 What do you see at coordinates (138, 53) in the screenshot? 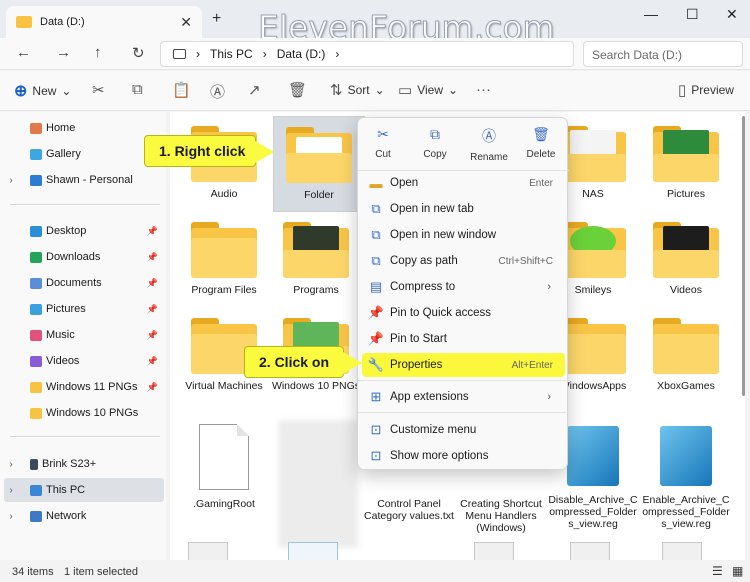
I see `refresh-icon: ↻` at bounding box center [138, 53].